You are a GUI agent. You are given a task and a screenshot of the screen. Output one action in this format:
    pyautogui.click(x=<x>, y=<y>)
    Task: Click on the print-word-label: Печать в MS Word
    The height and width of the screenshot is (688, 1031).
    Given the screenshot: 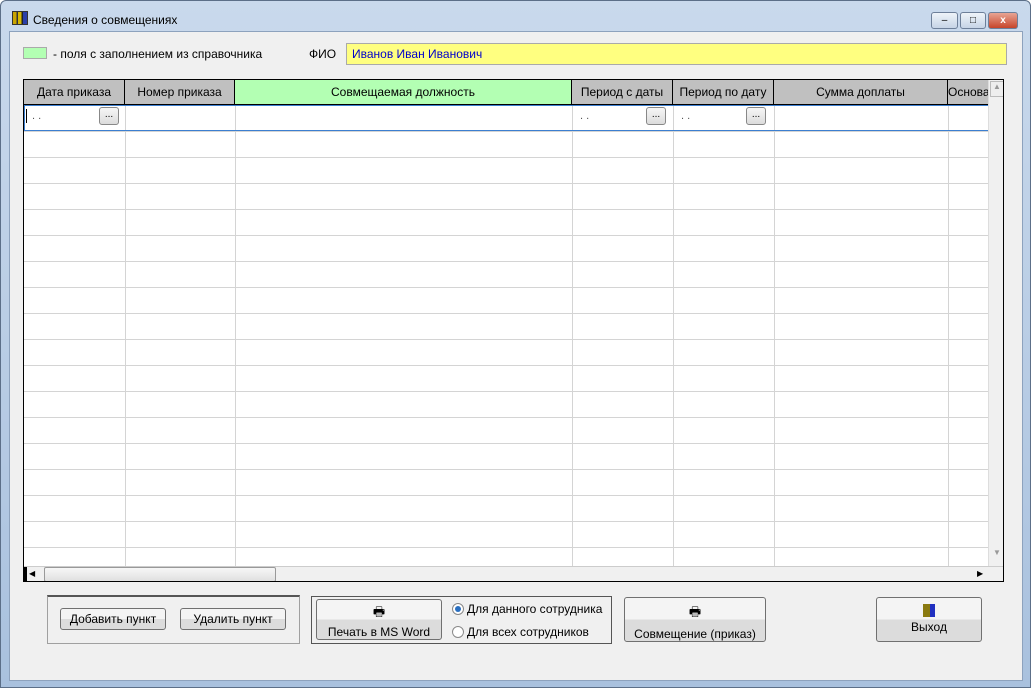 What is the action you would take?
    pyautogui.click(x=379, y=632)
    